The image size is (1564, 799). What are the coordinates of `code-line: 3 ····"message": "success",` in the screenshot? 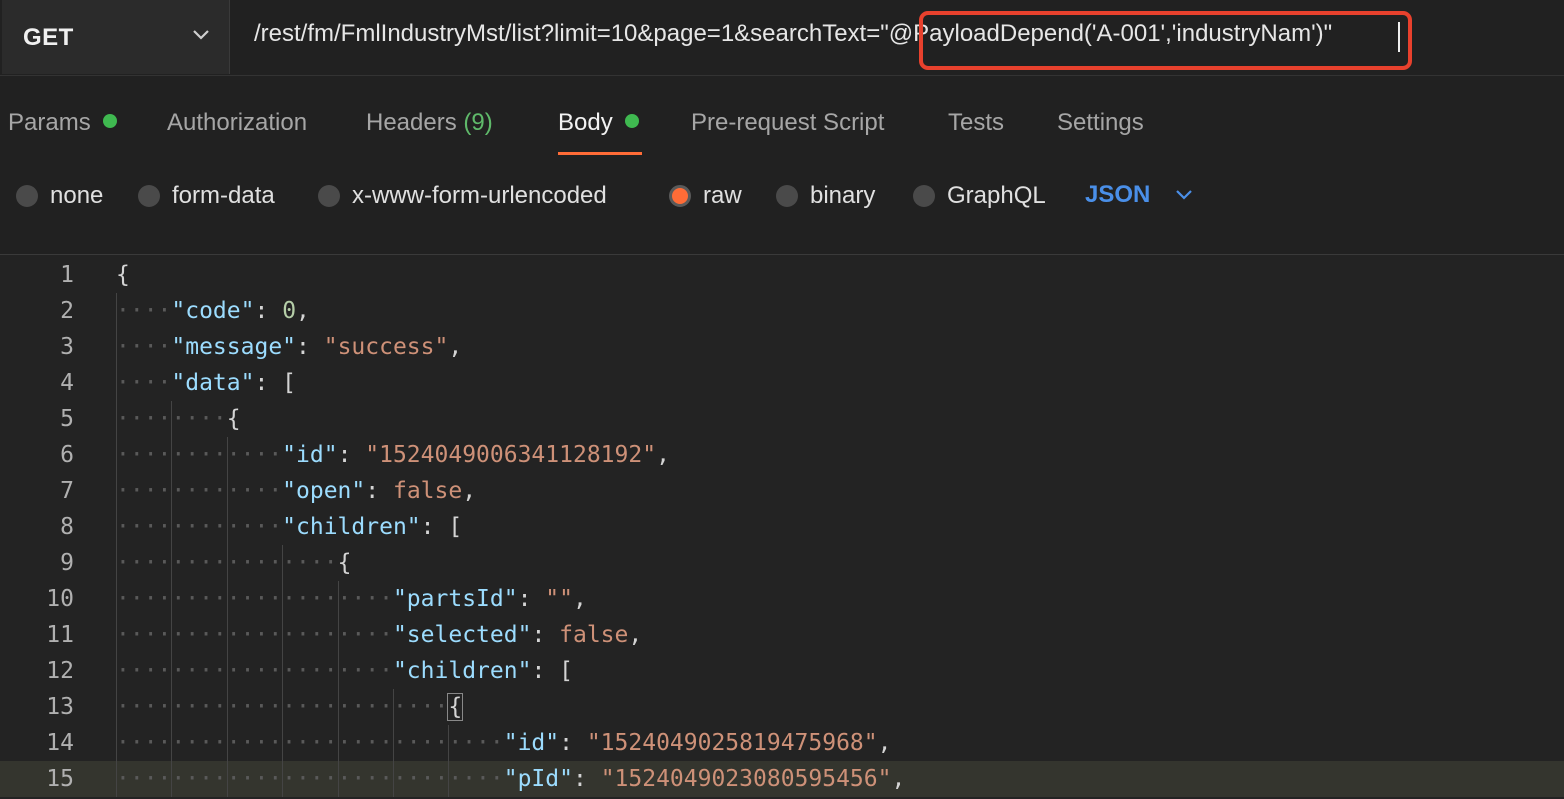 It's located at (782, 347).